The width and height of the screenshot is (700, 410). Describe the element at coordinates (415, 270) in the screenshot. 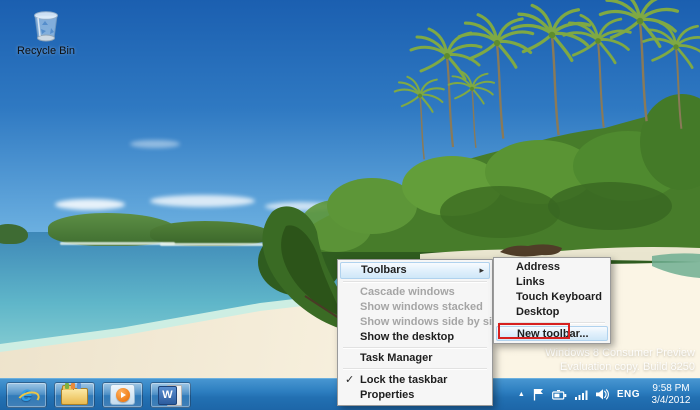

I see `menu-item-toolbars: Toolbars ▸` at that location.